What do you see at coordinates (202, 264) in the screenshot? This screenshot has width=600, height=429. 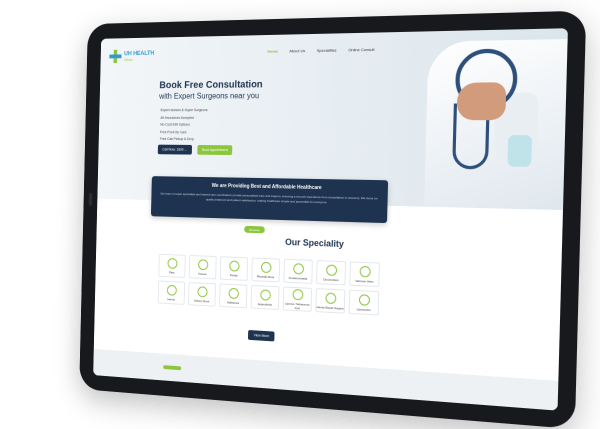 I see `fissure-icon` at bounding box center [202, 264].